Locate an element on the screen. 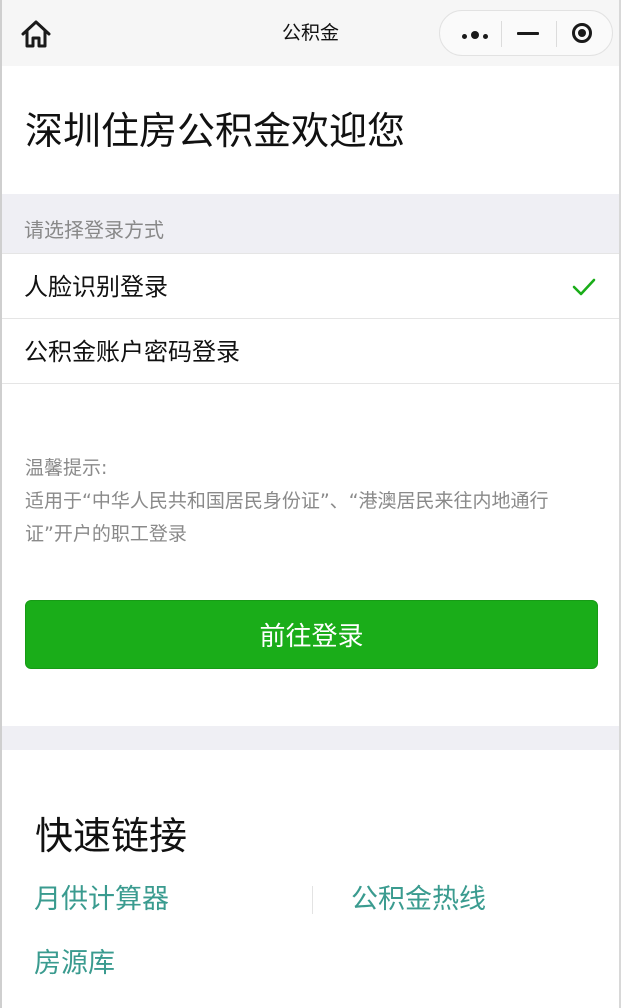  target-close-icon is located at coordinates (582, 33).